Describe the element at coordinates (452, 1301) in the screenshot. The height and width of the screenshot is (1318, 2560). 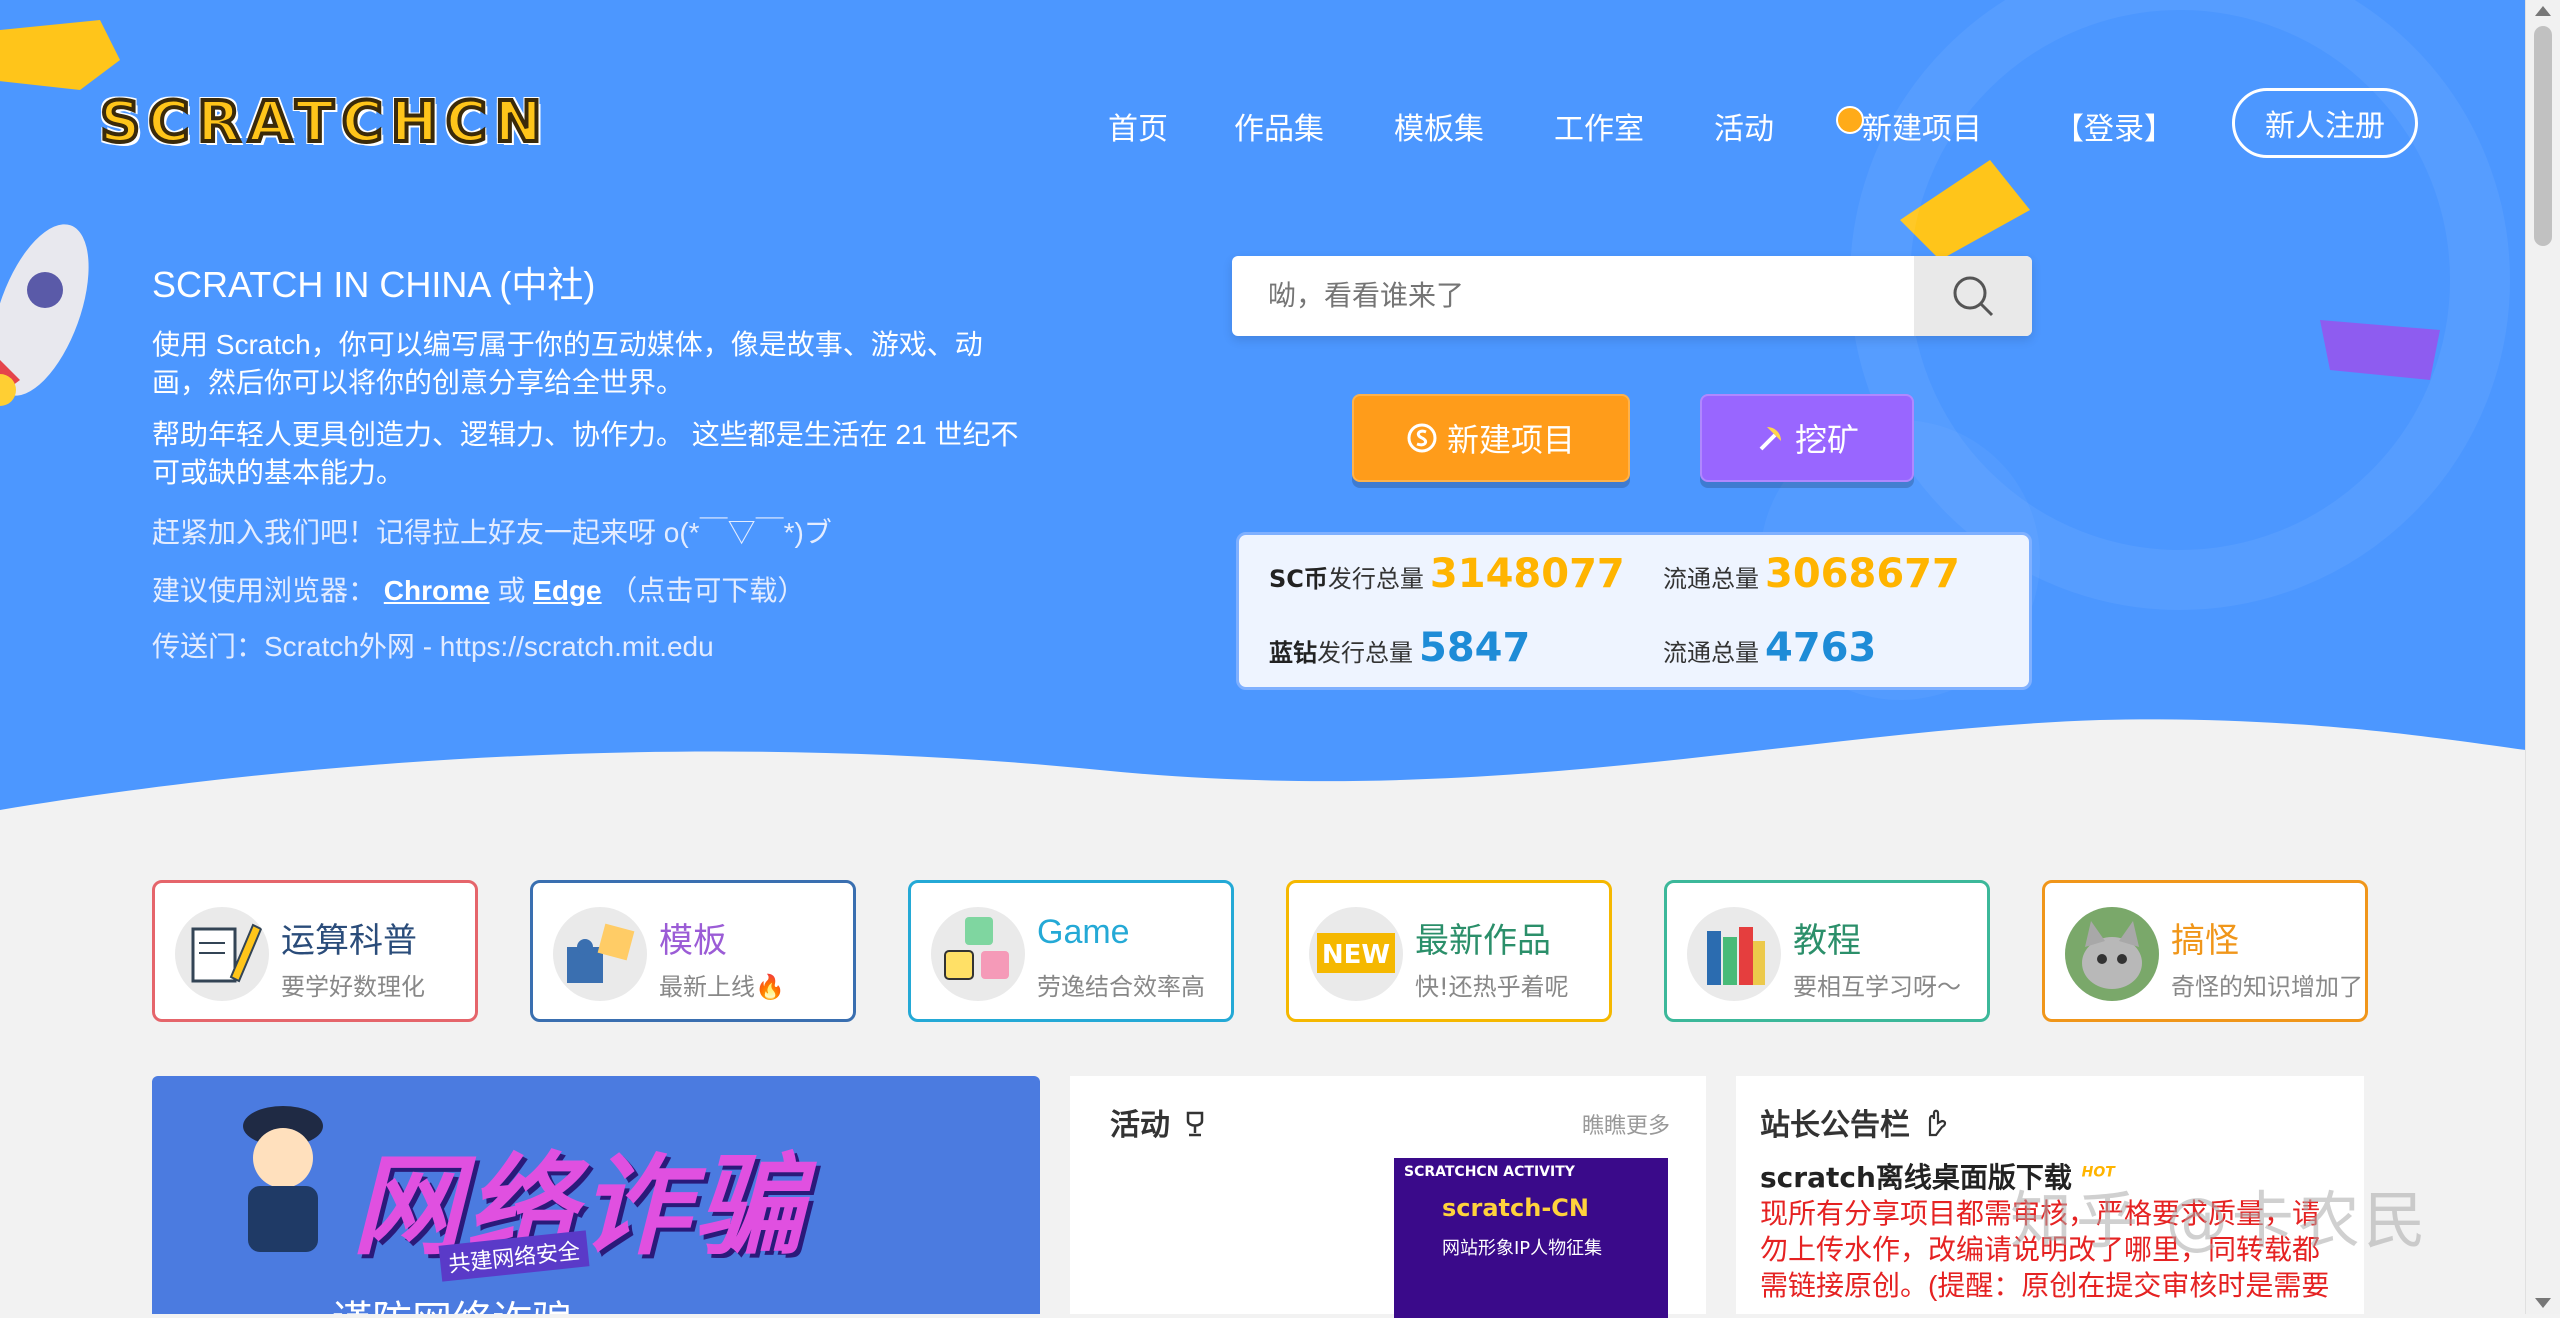
I see `banner-caption: 谨防网络诈骗` at that location.